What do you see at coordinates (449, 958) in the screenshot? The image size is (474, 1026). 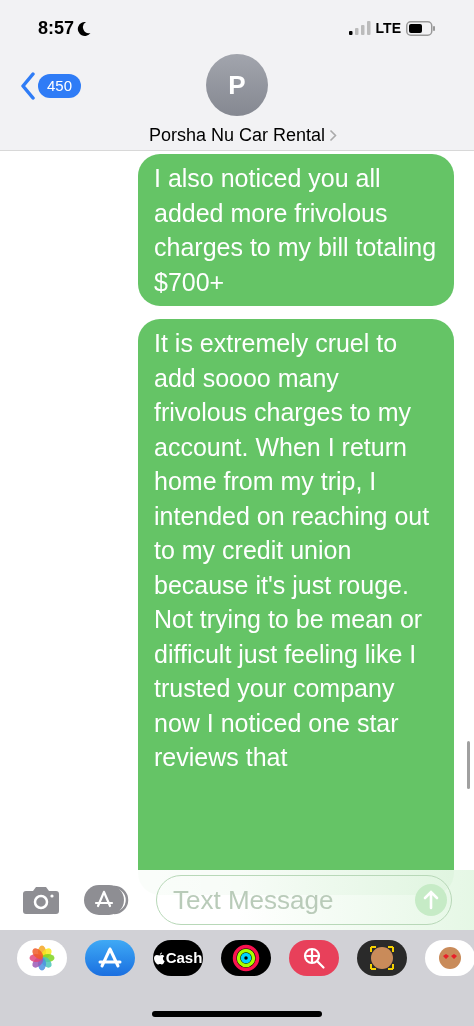 I see `memoji-stickers-button` at bounding box center [449, 958].